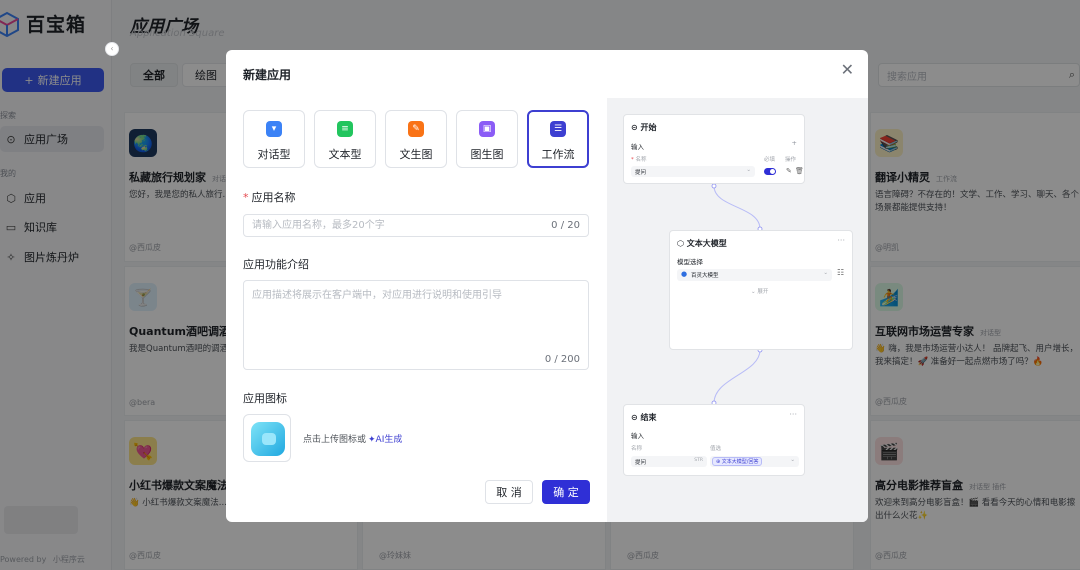 This screenshot has height=570, width=1080. What do you see at coordinates (737, 461) in the screenshot?
I see `ref-pill: ⊕ 文本大模型/回答` at bounding box center [737, 461].